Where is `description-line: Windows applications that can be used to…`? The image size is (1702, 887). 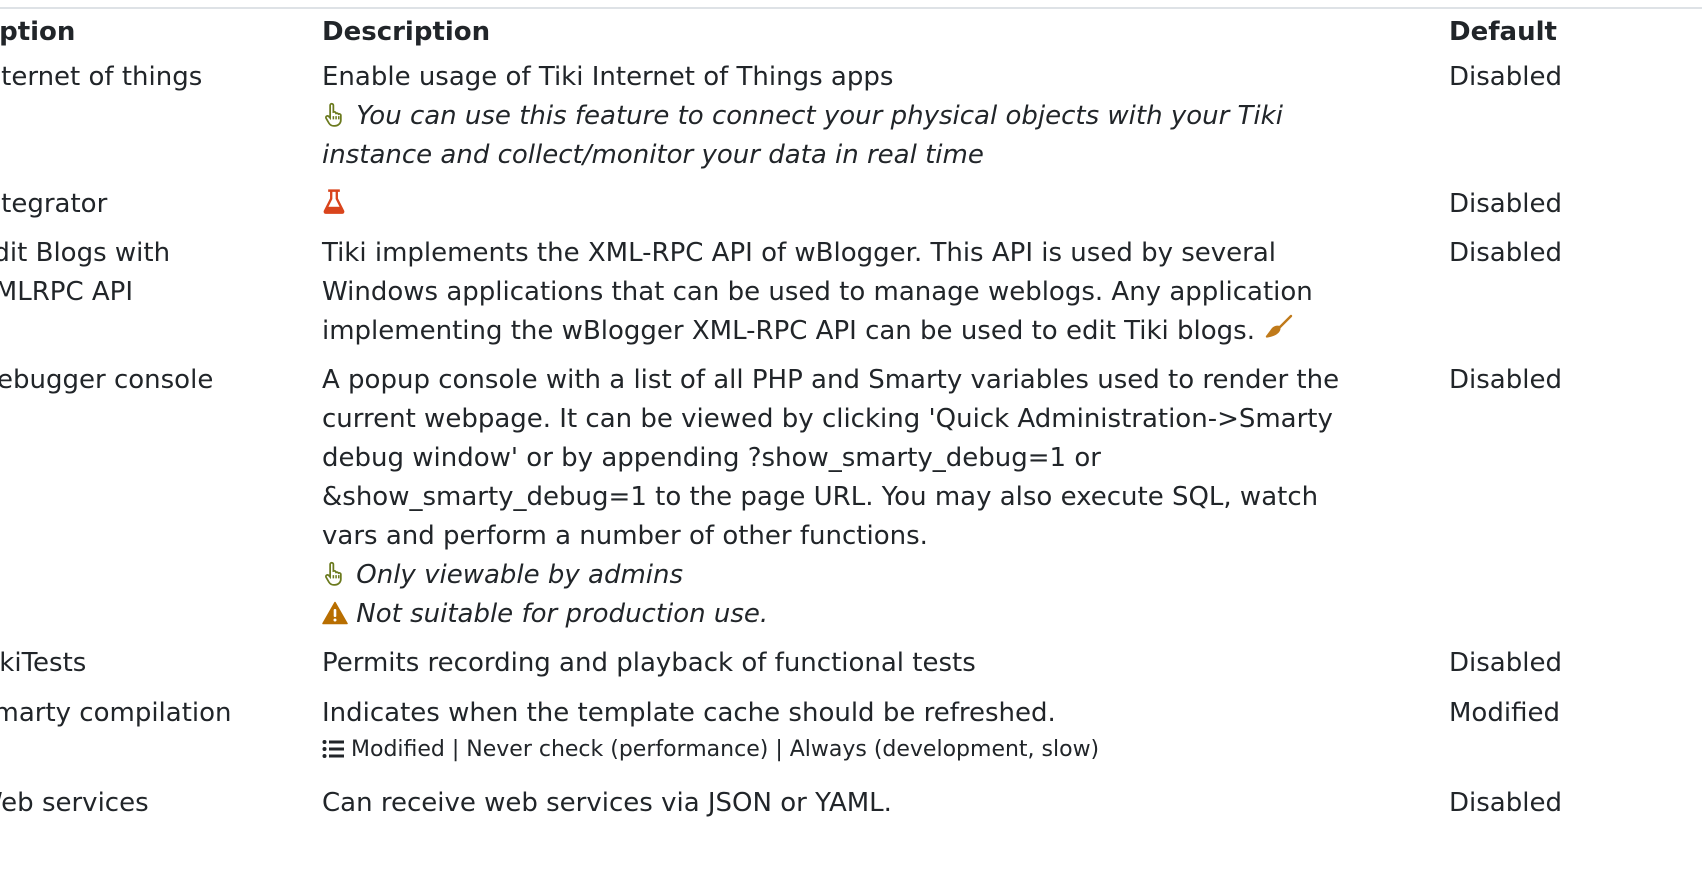 description-line: Windows applications that can be used to… is located at coordinates (817, 292).